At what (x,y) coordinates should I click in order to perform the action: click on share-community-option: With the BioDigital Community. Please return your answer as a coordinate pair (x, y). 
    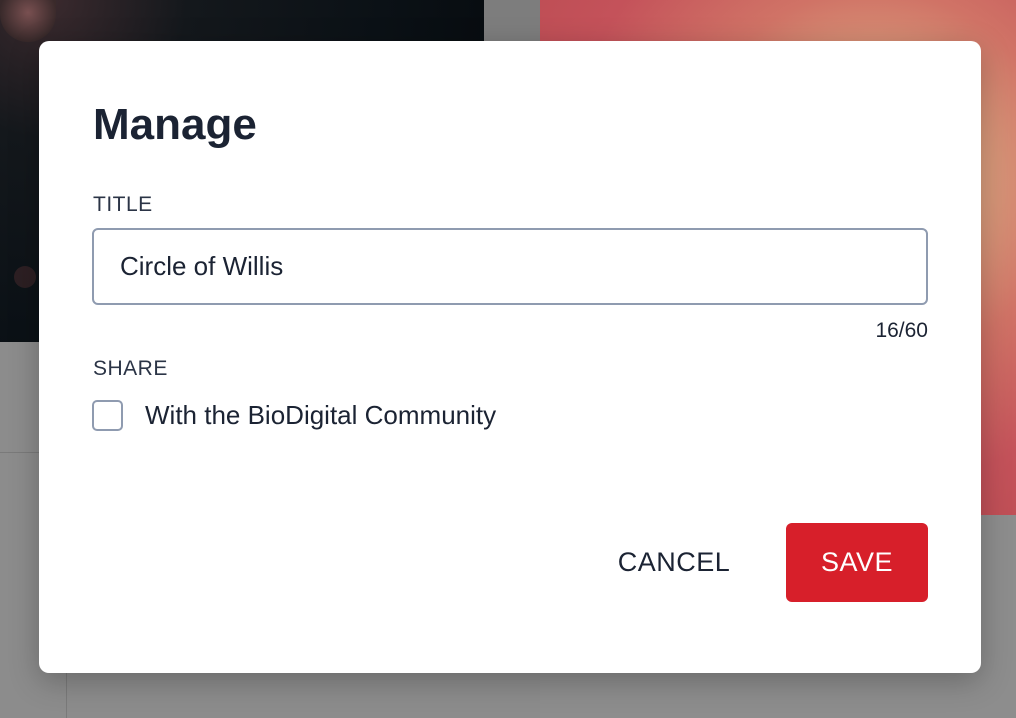
    Looking at the image, I should click on (294, 415).